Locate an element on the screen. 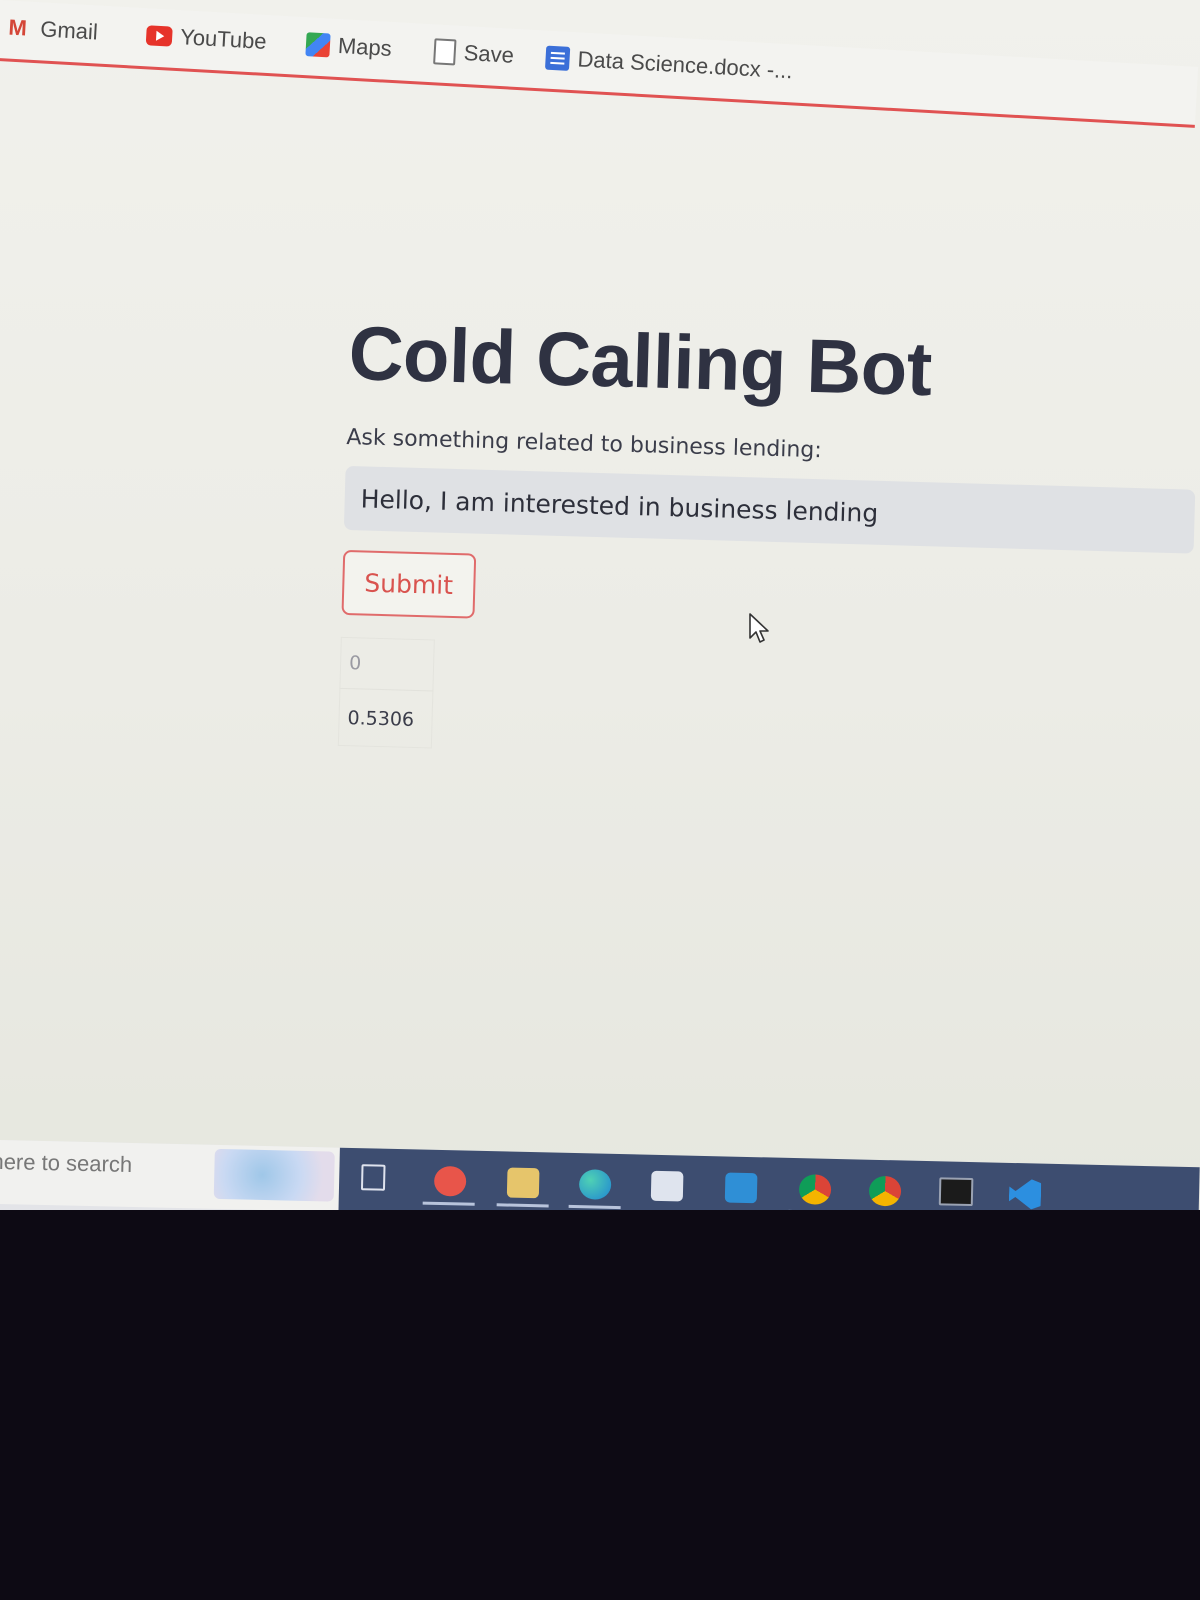  bookmark-label: Maps is located at coordinates (365, 46).